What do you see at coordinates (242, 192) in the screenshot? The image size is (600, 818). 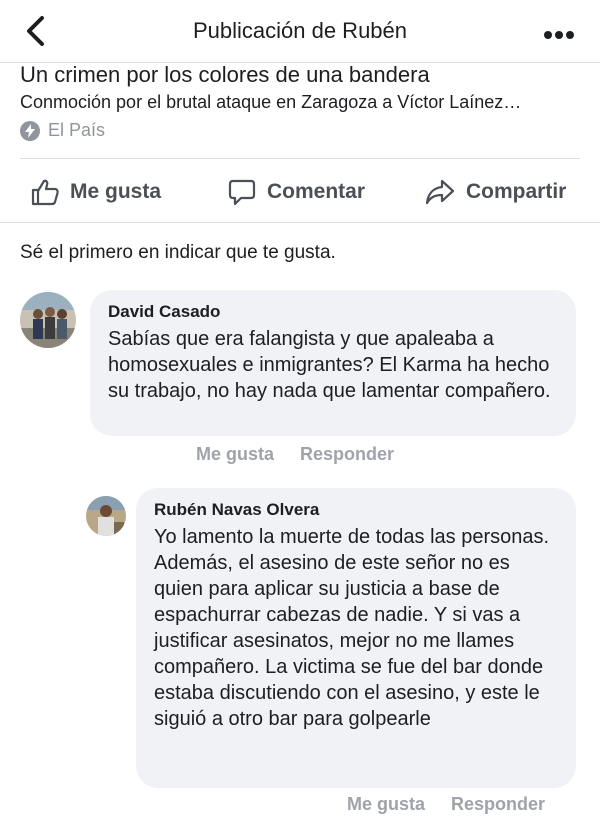 I see `comment-bubble-icon` at bounding box center [242, 192].